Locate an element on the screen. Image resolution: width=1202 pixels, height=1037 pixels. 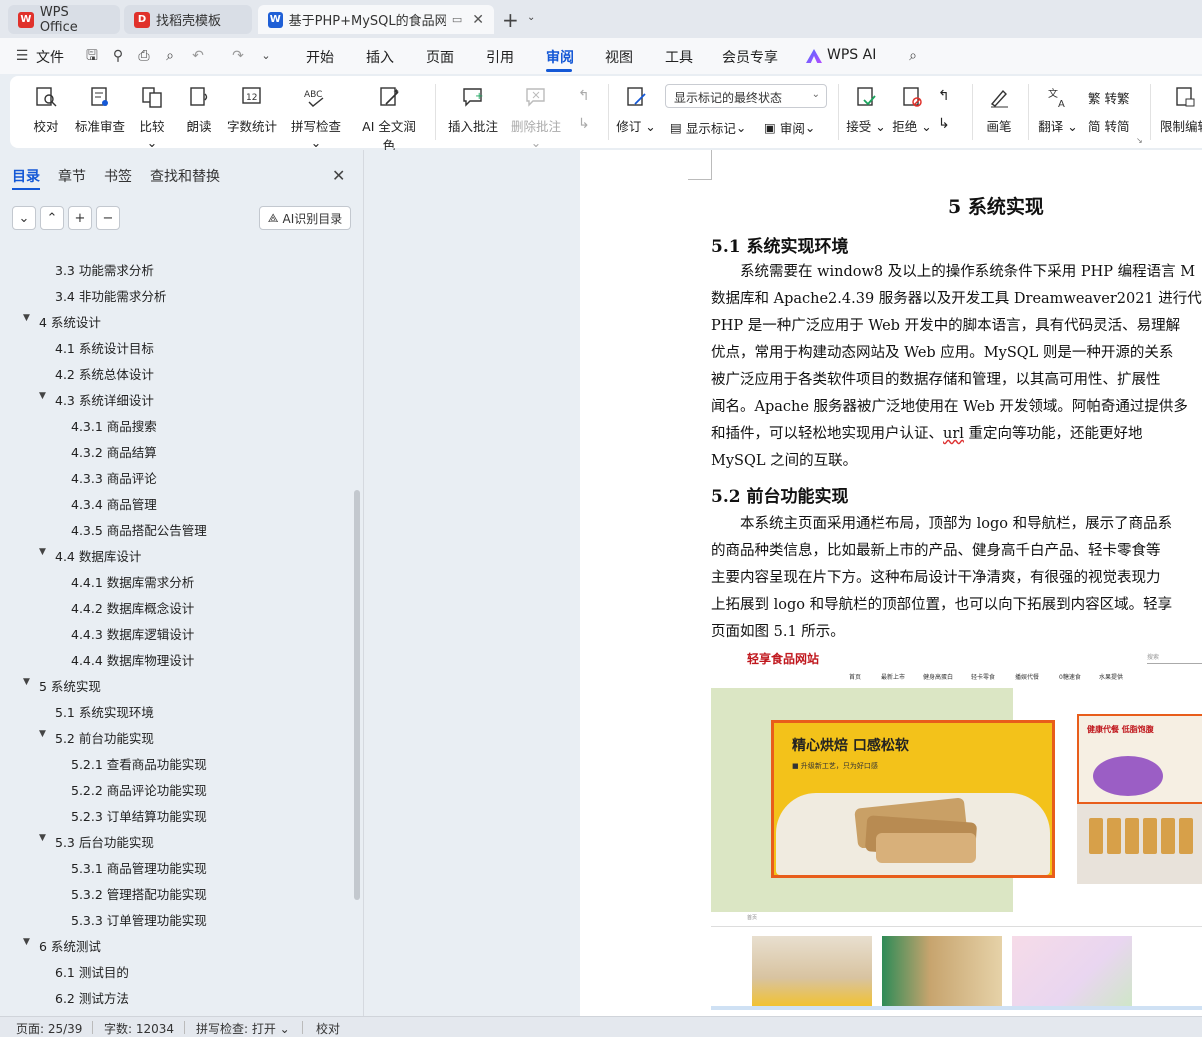
toc-item: 6.1 测试目的 is located at coordinates (92, 972).